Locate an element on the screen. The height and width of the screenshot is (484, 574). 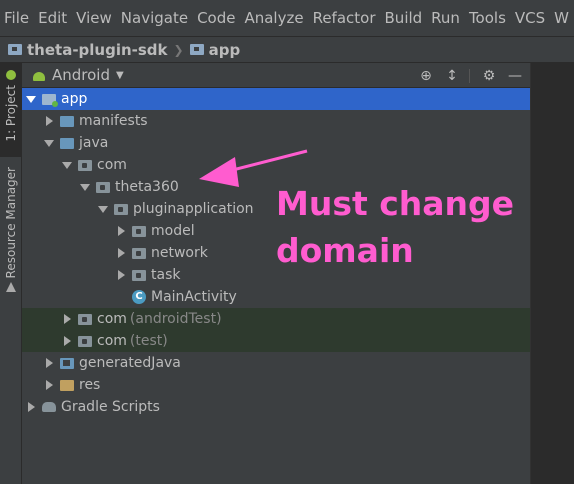
tree-node-label: manifests is located at coordinates (113, 121).